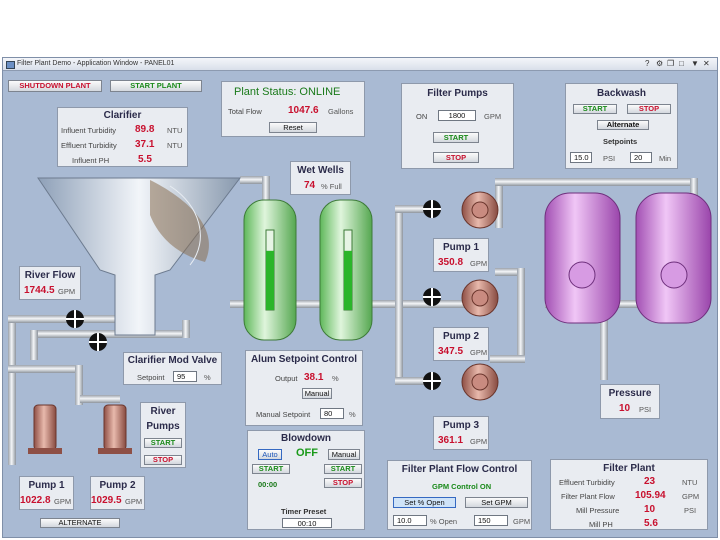  Describe the element at coordinates (331, 186) in the screenshot. I see `wet-wells-unit: % Full` at that location.